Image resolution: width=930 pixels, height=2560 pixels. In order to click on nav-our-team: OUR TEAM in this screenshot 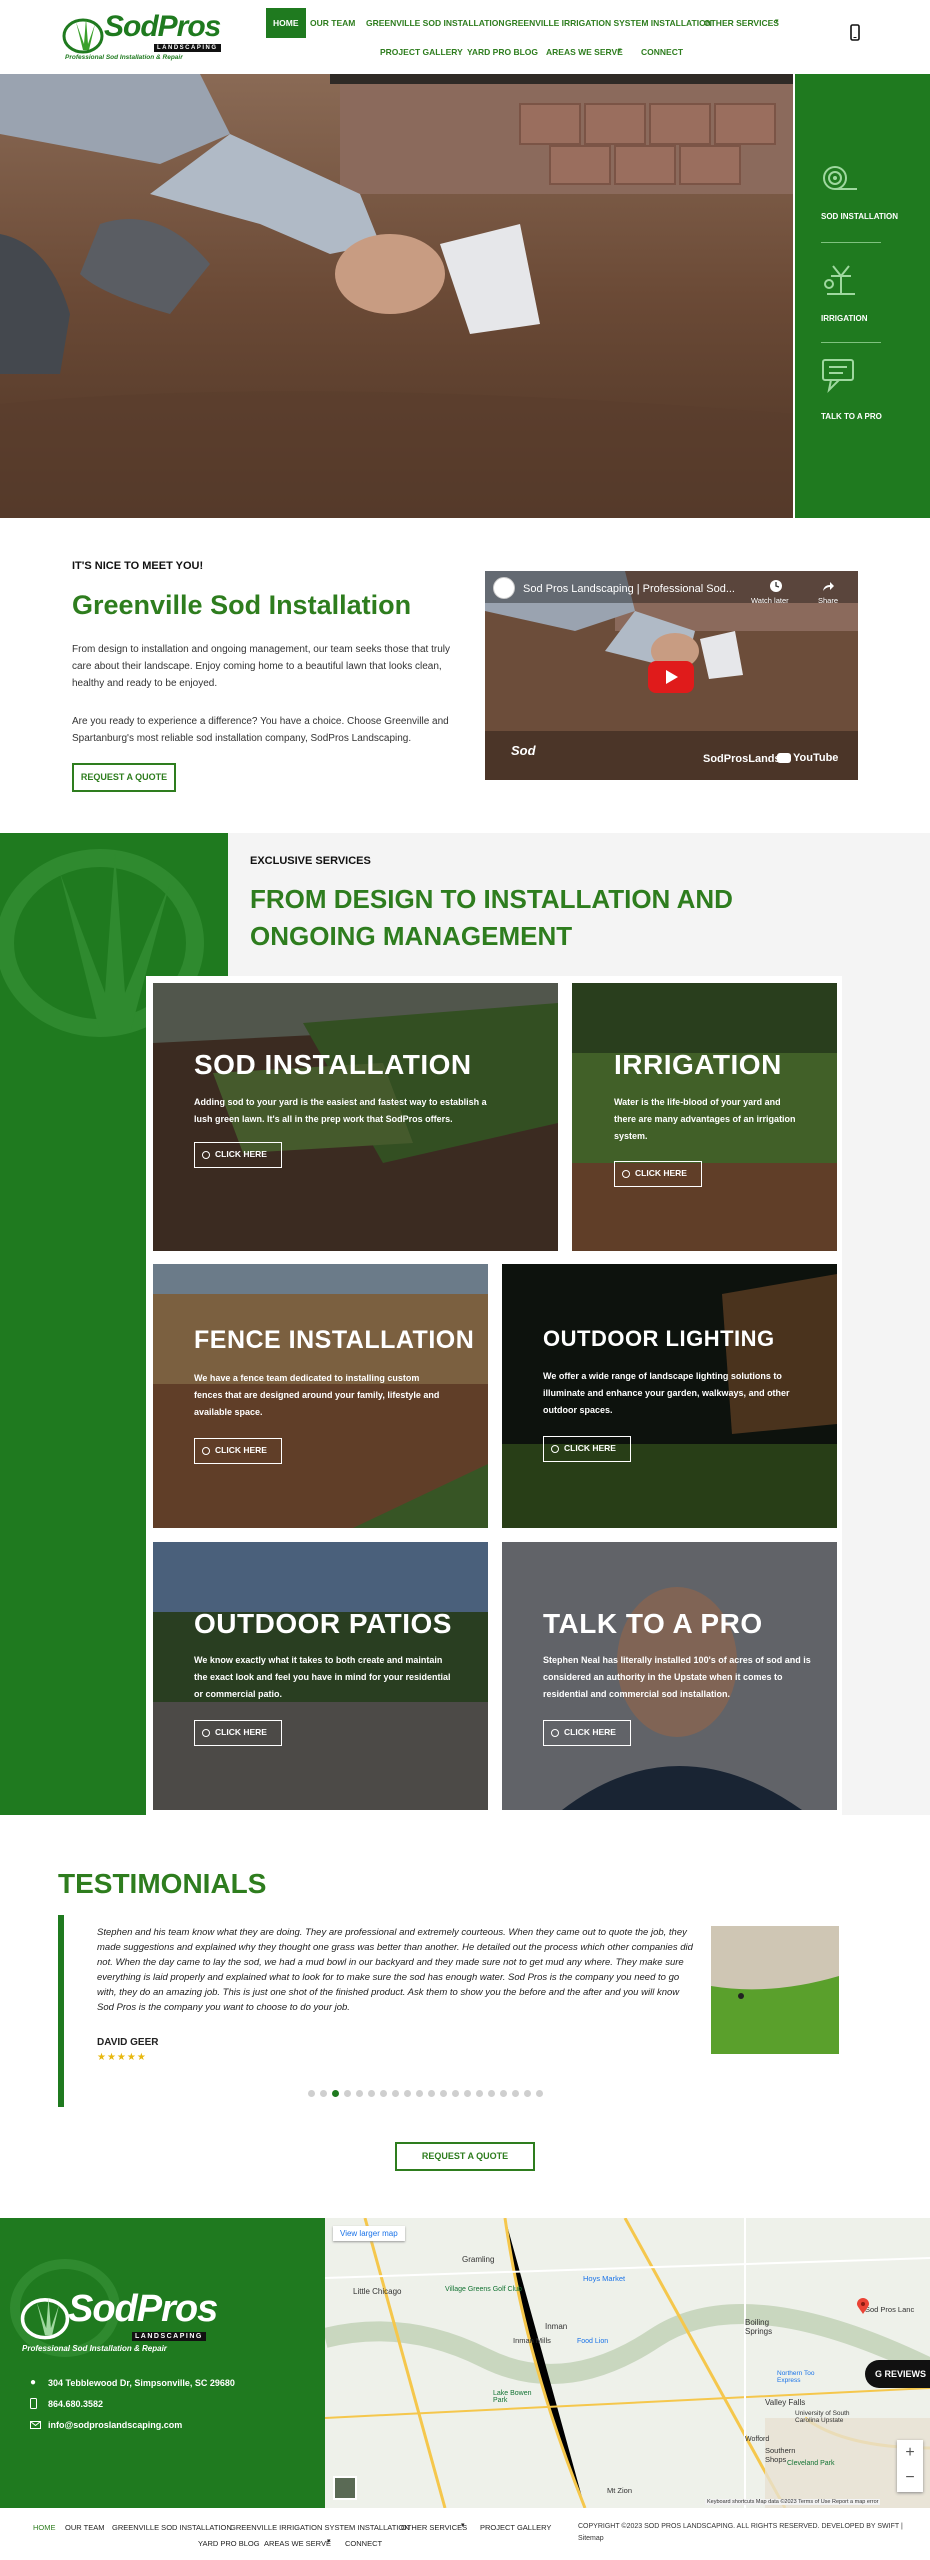, I will do `click(332, 23)`.